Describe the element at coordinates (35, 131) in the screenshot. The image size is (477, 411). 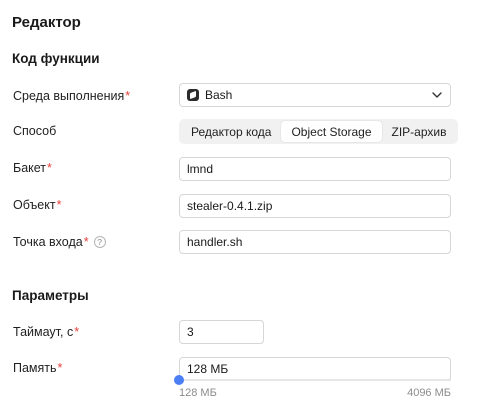
I see `method-label: Способ` at that location.